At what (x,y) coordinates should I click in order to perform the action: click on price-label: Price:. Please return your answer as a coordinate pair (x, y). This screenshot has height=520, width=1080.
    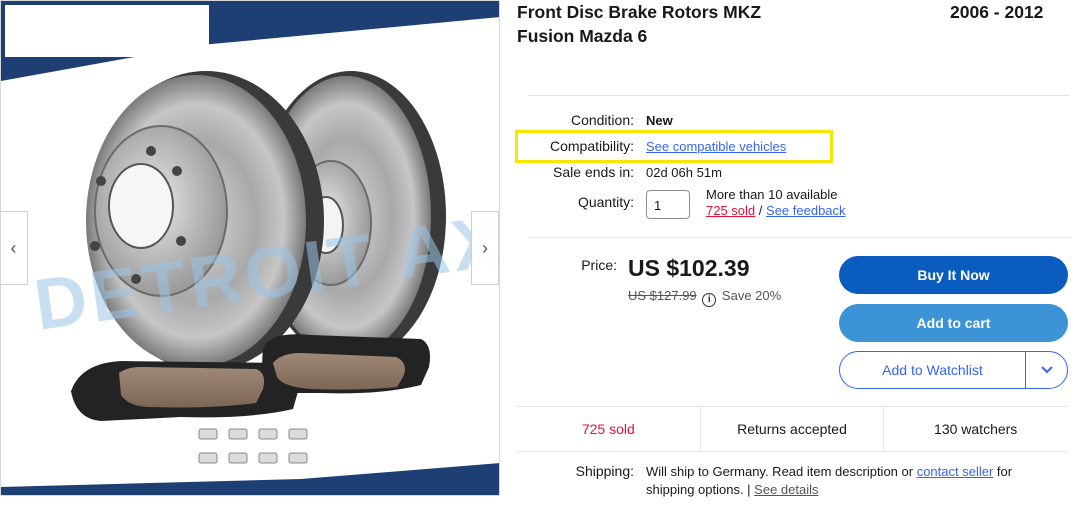
    Looking at the image, I should click on (599, 265).